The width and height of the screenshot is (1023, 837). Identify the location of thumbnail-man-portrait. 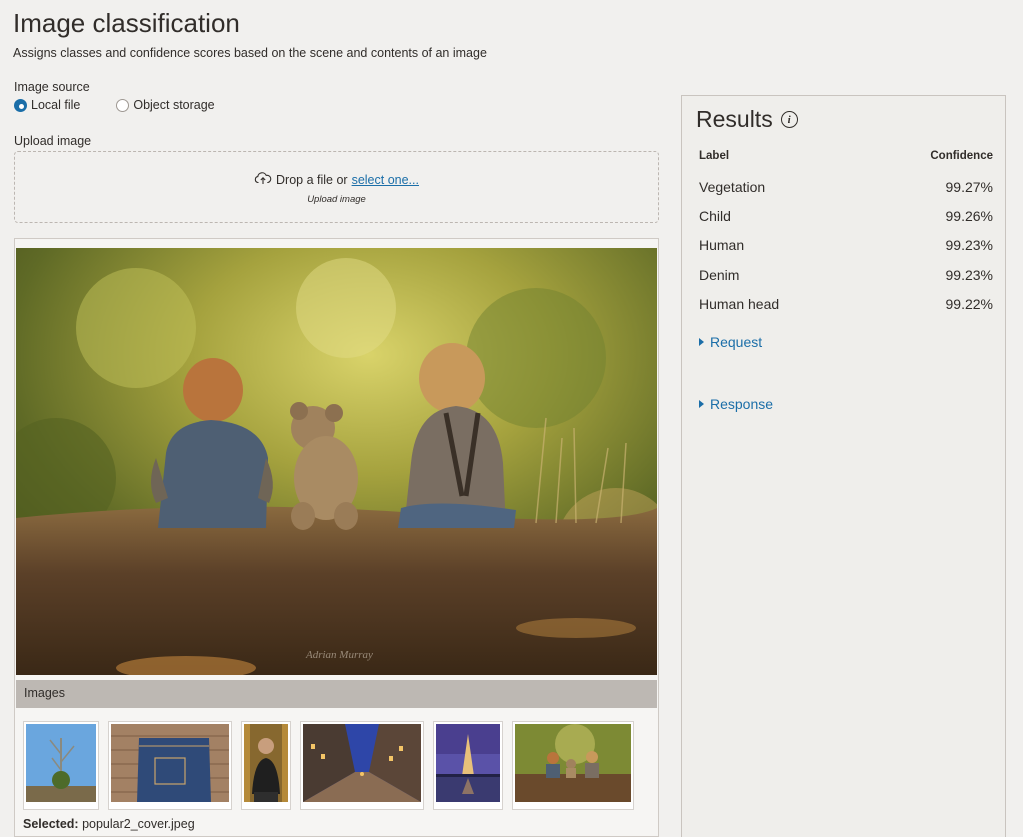
(266, 765).